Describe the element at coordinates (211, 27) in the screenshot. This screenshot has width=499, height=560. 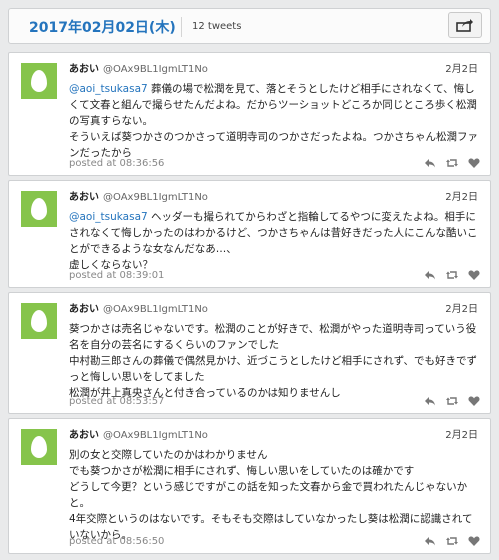
I see `tweet-count: 12 tweets` at that location.